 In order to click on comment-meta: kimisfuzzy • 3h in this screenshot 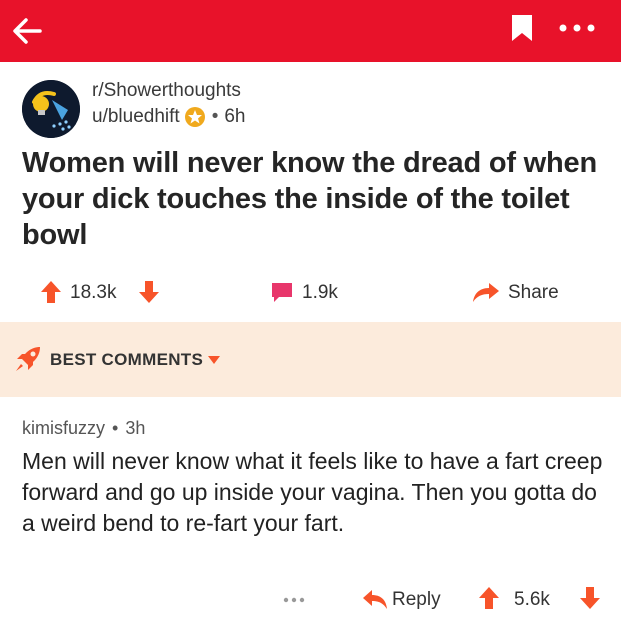, I will do `click(83, 428)`.